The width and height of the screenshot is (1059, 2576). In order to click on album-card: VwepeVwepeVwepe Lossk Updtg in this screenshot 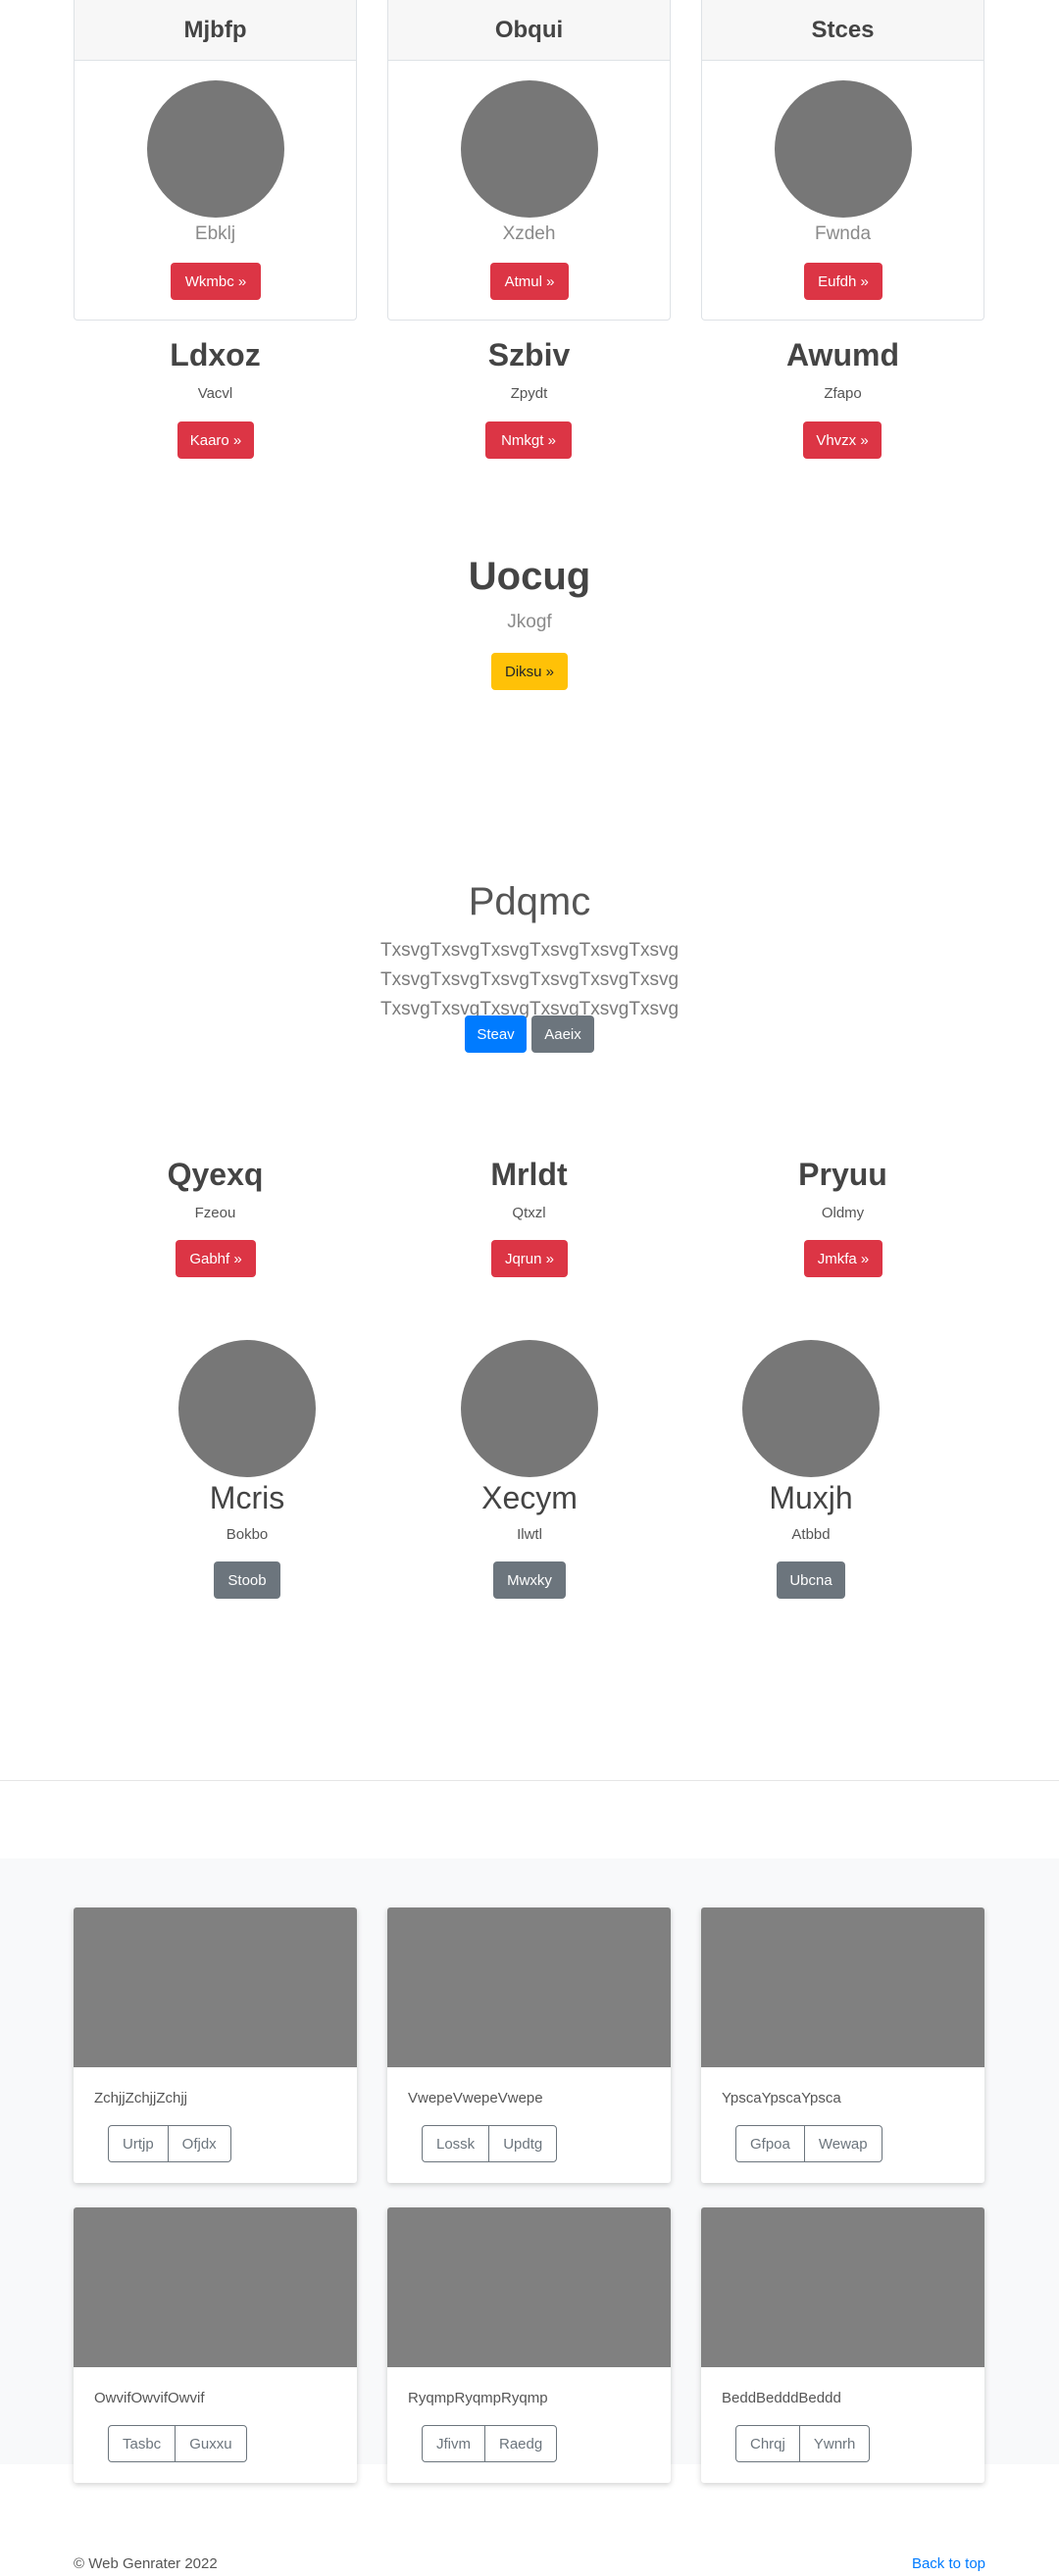, I will do `click(529, 2045)`.